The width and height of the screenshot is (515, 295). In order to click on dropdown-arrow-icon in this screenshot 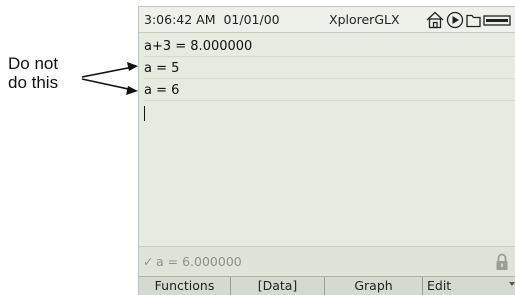, I will do `click(512, 284)`.